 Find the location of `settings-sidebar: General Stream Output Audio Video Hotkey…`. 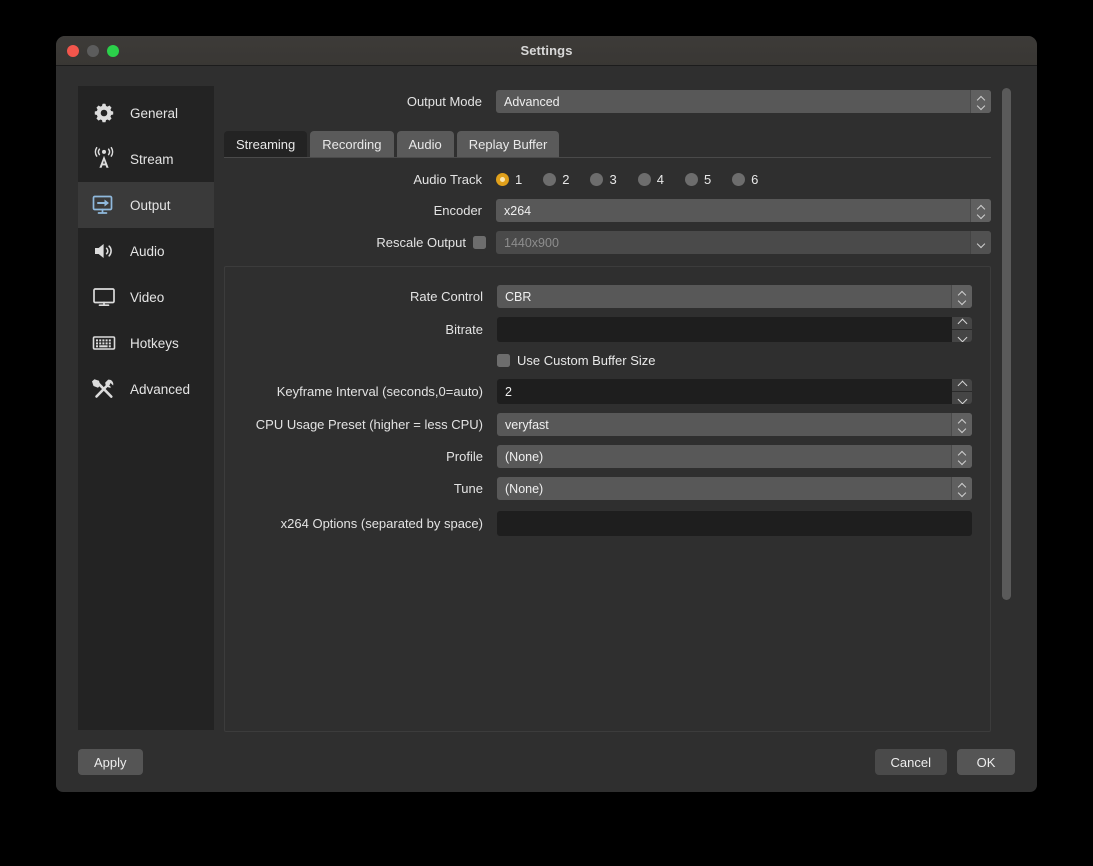

settings-sidebar: General Stream Output Audio Video Hotkey… is located at coordinates (146, 408).